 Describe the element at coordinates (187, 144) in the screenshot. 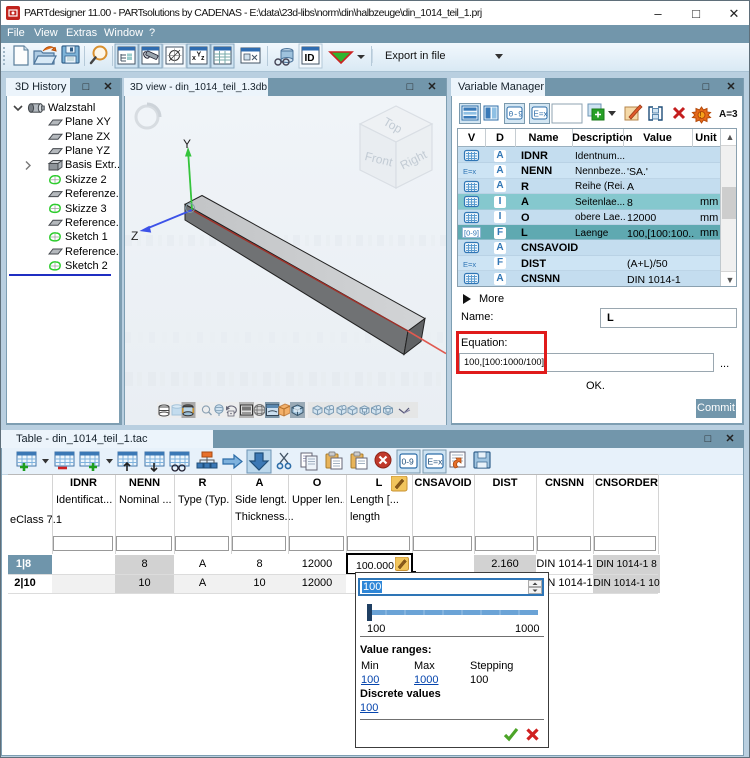

I see `svg-text: Y` at that location.